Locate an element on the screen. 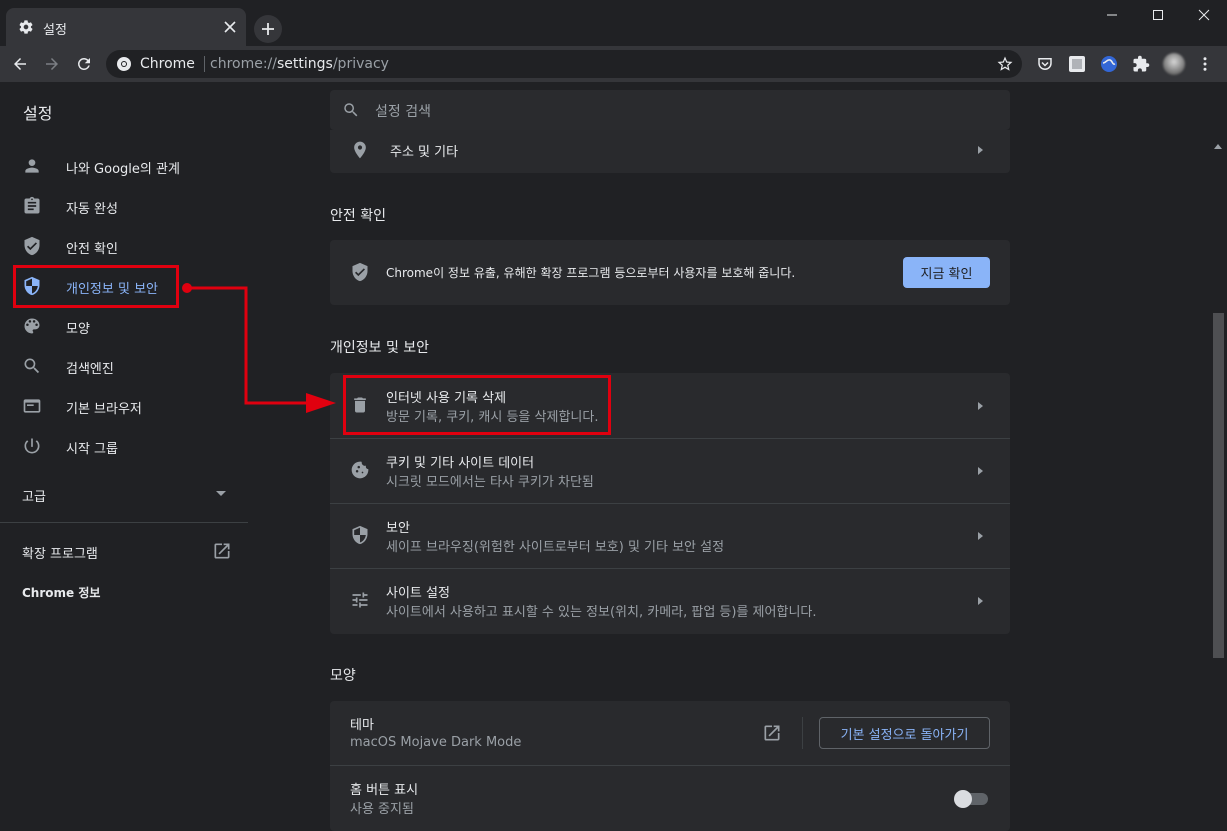 Image resolution: width=1227 pixels, height=831 pixels. cookie-icon is located at coordinates (360, 470).